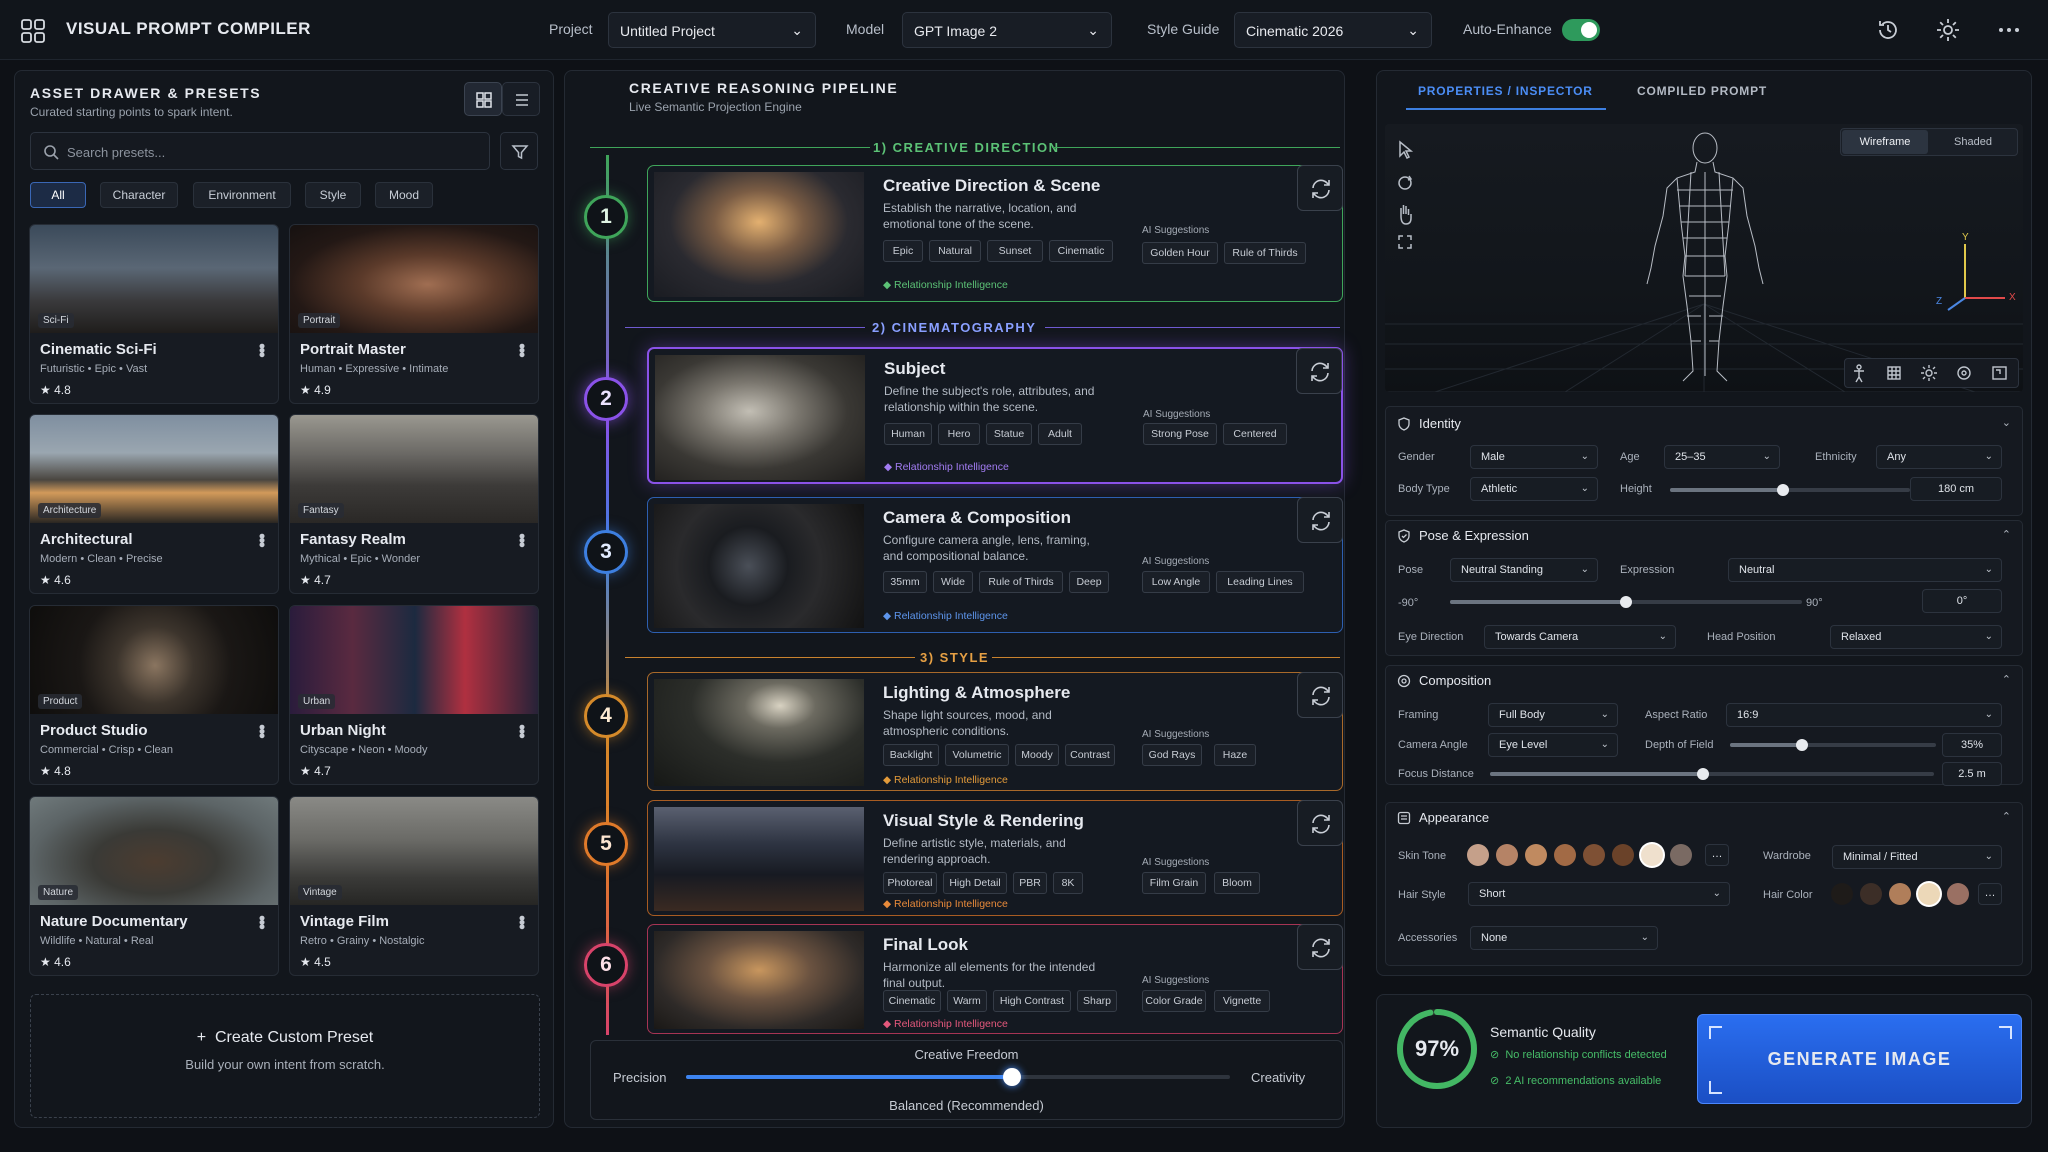  Describe the element at coordinates (1939, 457) in the screenshot. I see `ethnicity-select: Any ⌄` at that location.